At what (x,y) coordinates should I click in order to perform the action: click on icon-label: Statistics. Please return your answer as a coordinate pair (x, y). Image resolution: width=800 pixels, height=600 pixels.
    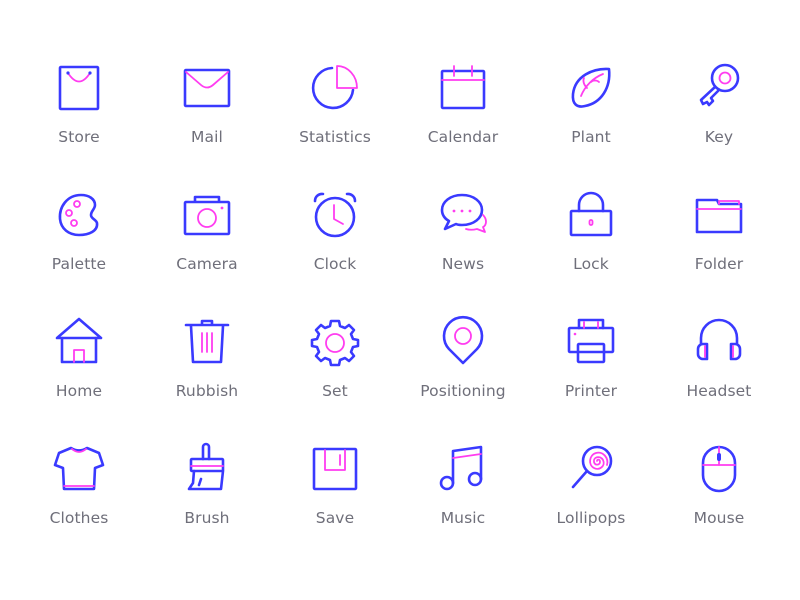
    Looking at the image, I should click on (335, 137).